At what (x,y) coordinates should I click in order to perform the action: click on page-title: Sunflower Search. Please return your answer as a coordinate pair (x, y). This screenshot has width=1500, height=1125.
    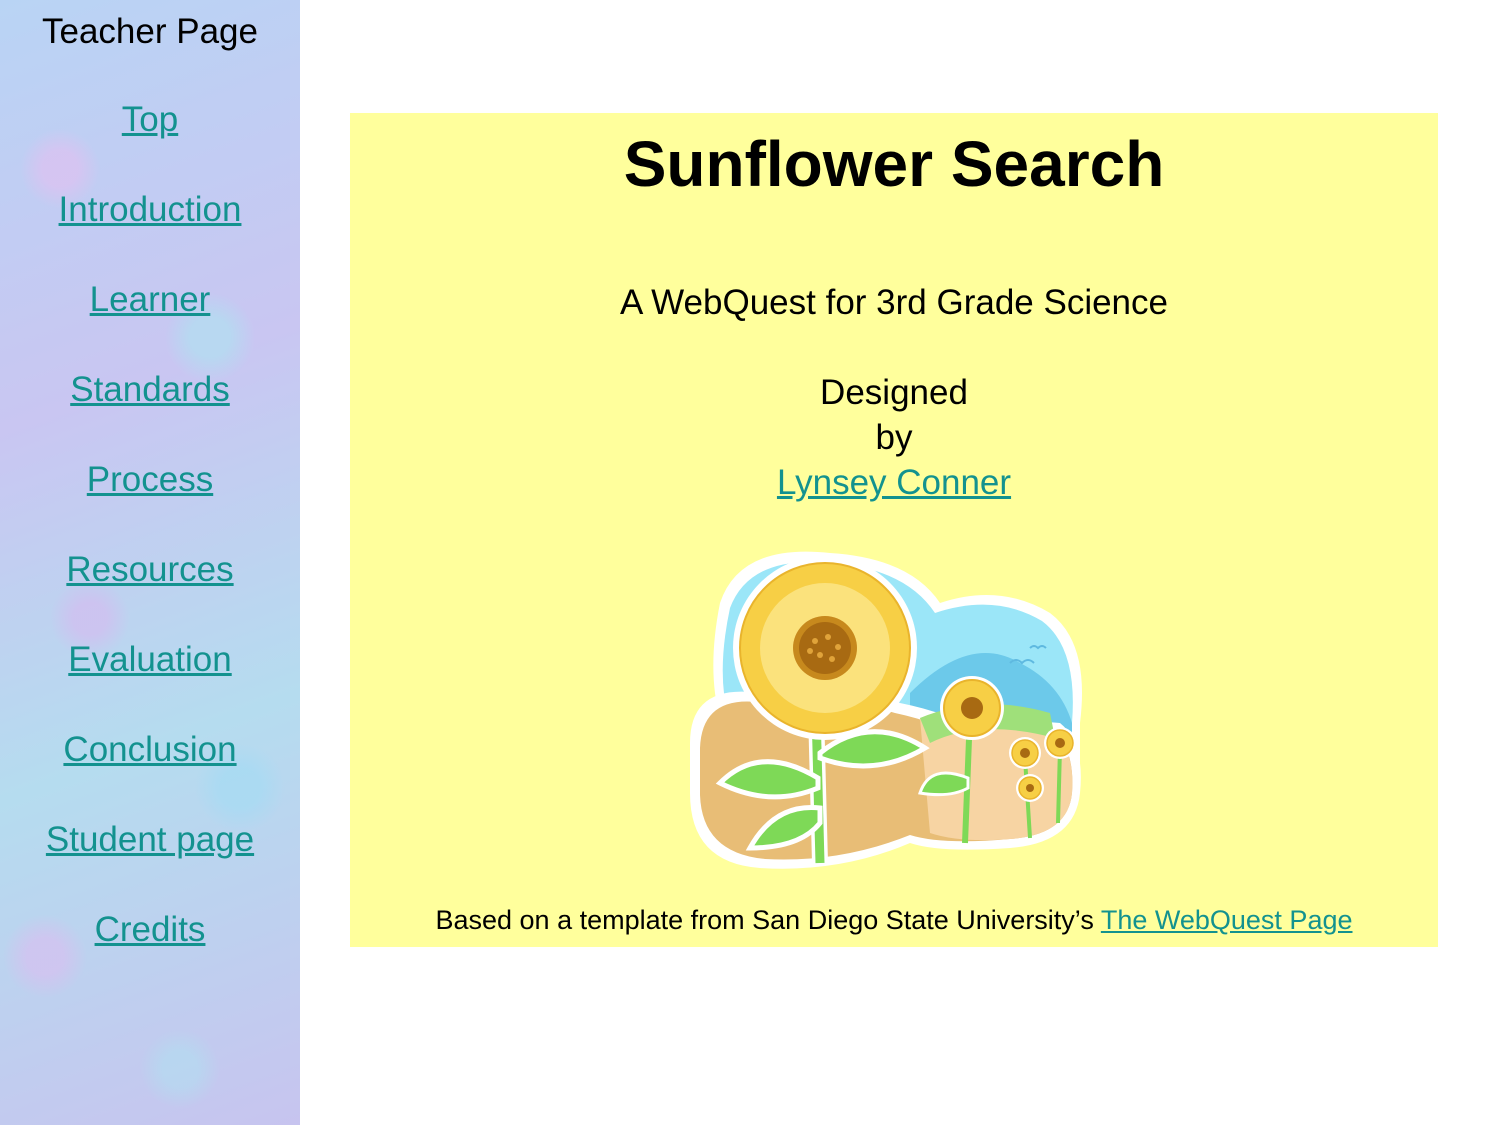
    Looking at the image, I should click on (894, 164).